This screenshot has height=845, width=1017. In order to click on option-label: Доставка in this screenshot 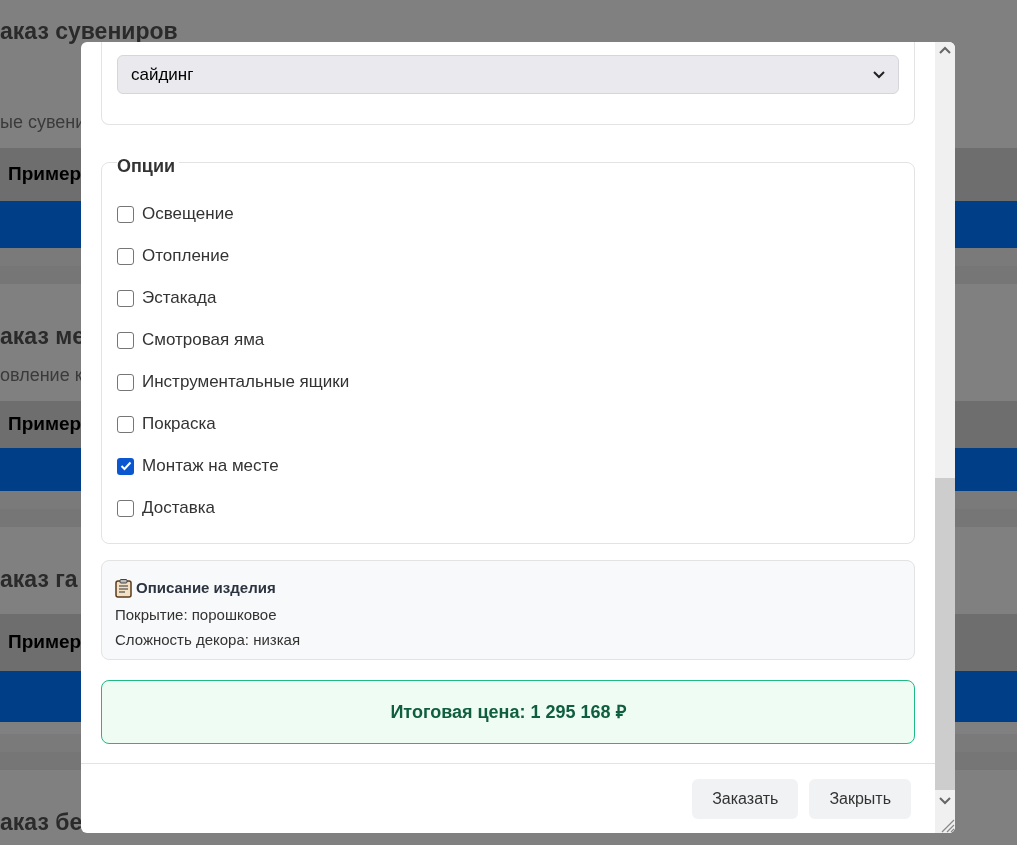, I will do `click(178, 508)`.